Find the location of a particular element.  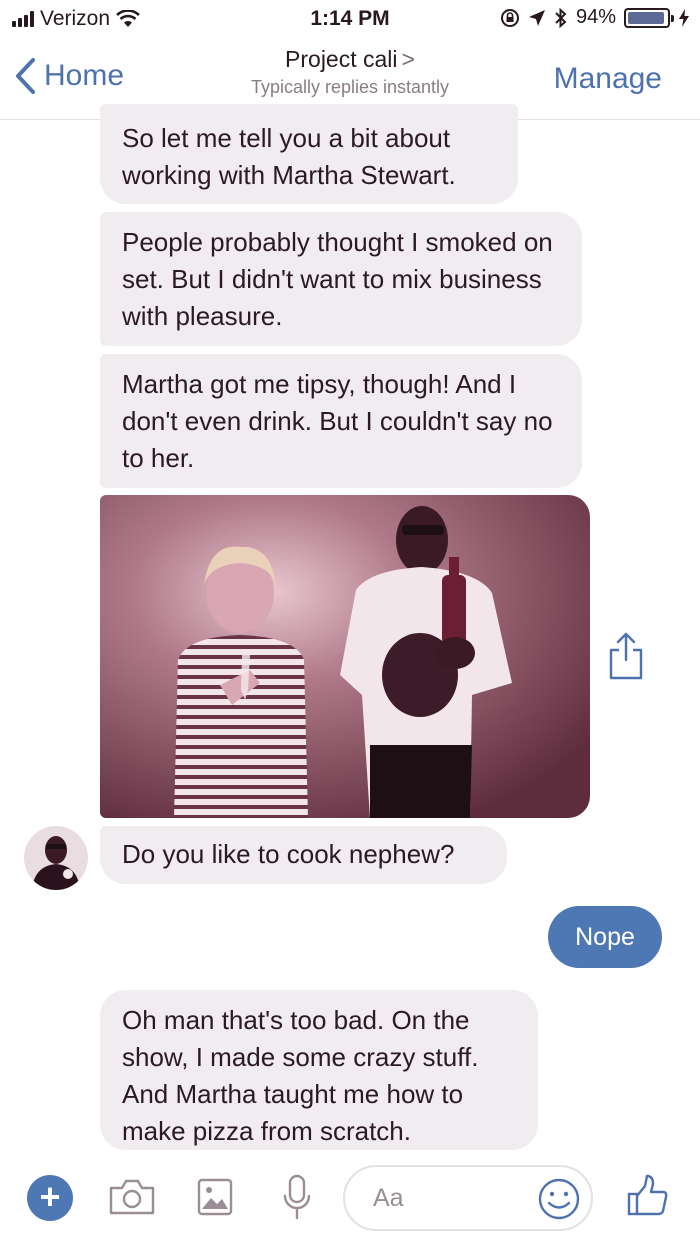

chevron-right-icon: > is located at coordinates (408, 59).